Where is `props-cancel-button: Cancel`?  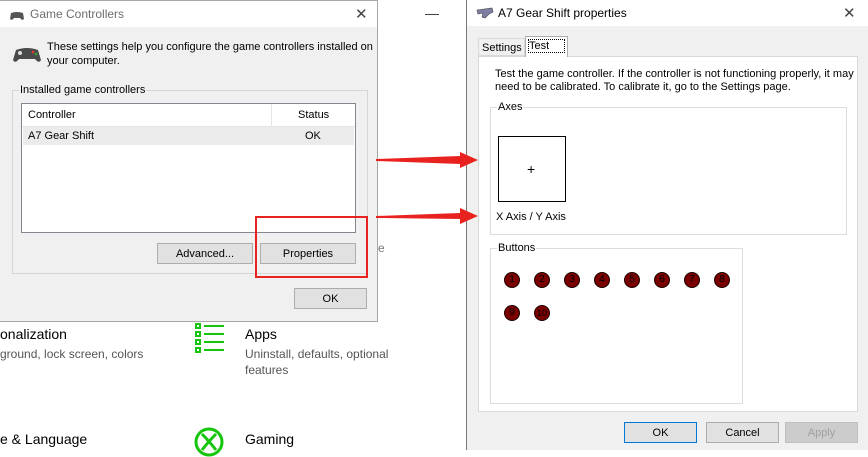
props-cancel-button: Cancel is located at coordinates (742, 432).